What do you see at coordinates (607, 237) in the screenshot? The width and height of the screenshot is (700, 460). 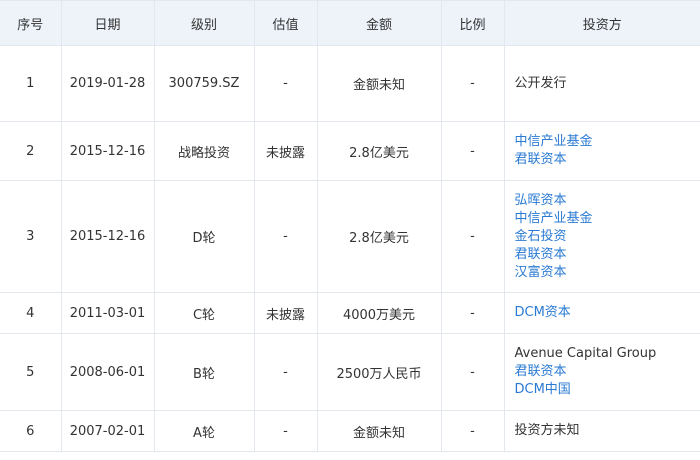 I see `investor-link: 金石投资` at bounding box center [607, 237].